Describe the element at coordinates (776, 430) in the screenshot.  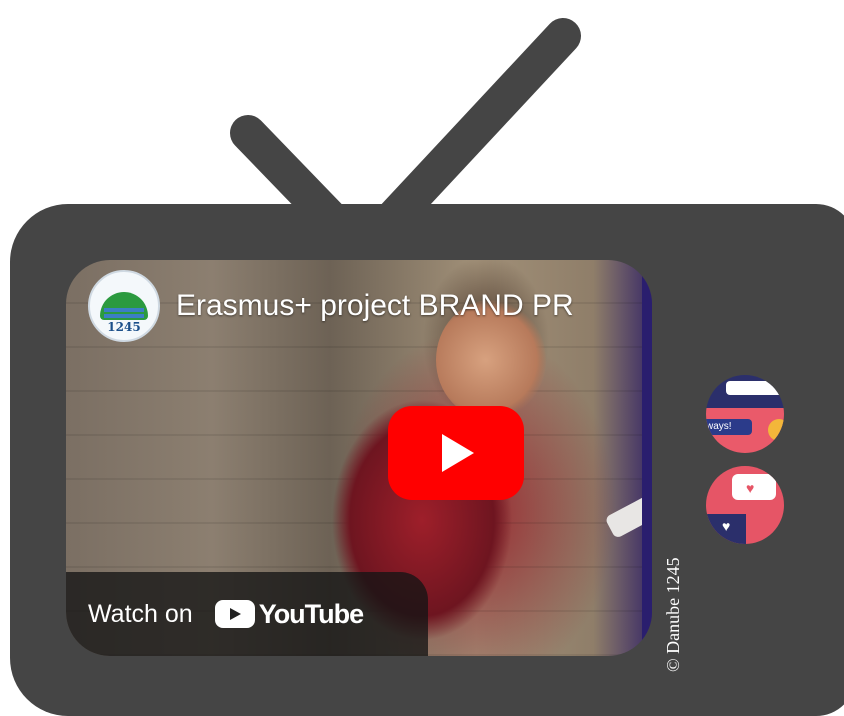
I see `knob-dot-icon` at that location.